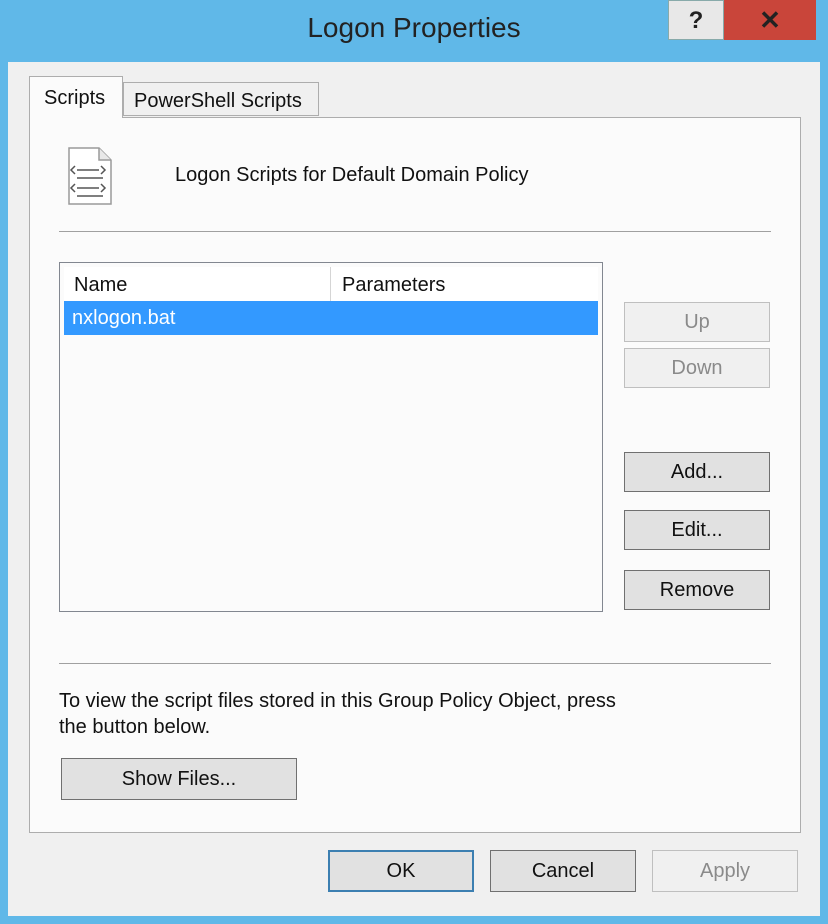 This screenshot has height=924, width=828. I want to click on column-header-name: Name, so click(100, 285).